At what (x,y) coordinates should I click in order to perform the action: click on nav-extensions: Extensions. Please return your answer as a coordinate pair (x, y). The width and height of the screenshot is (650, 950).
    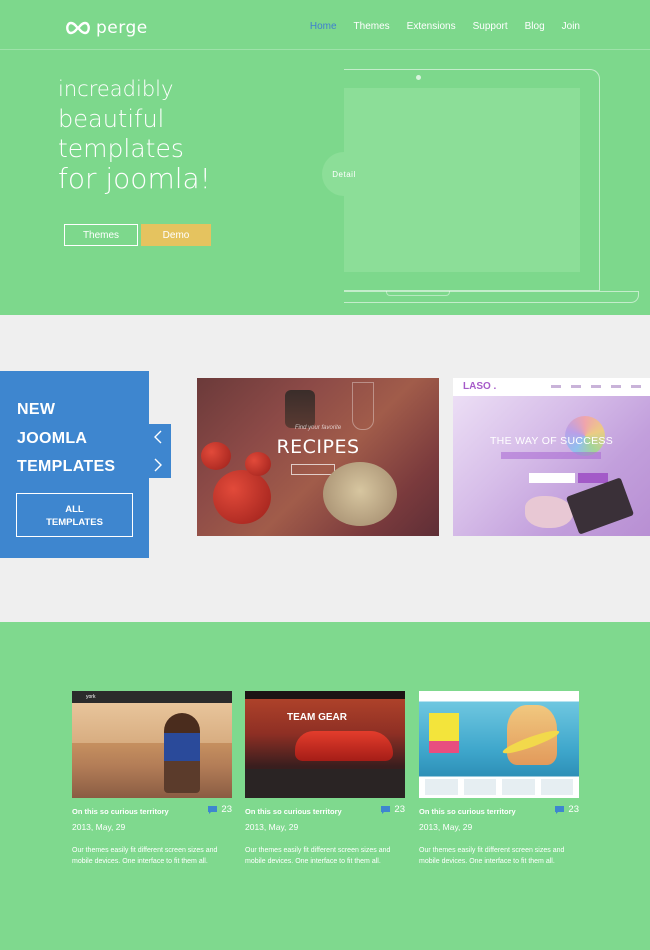
    Looking at the image, I should click on (431, 26).